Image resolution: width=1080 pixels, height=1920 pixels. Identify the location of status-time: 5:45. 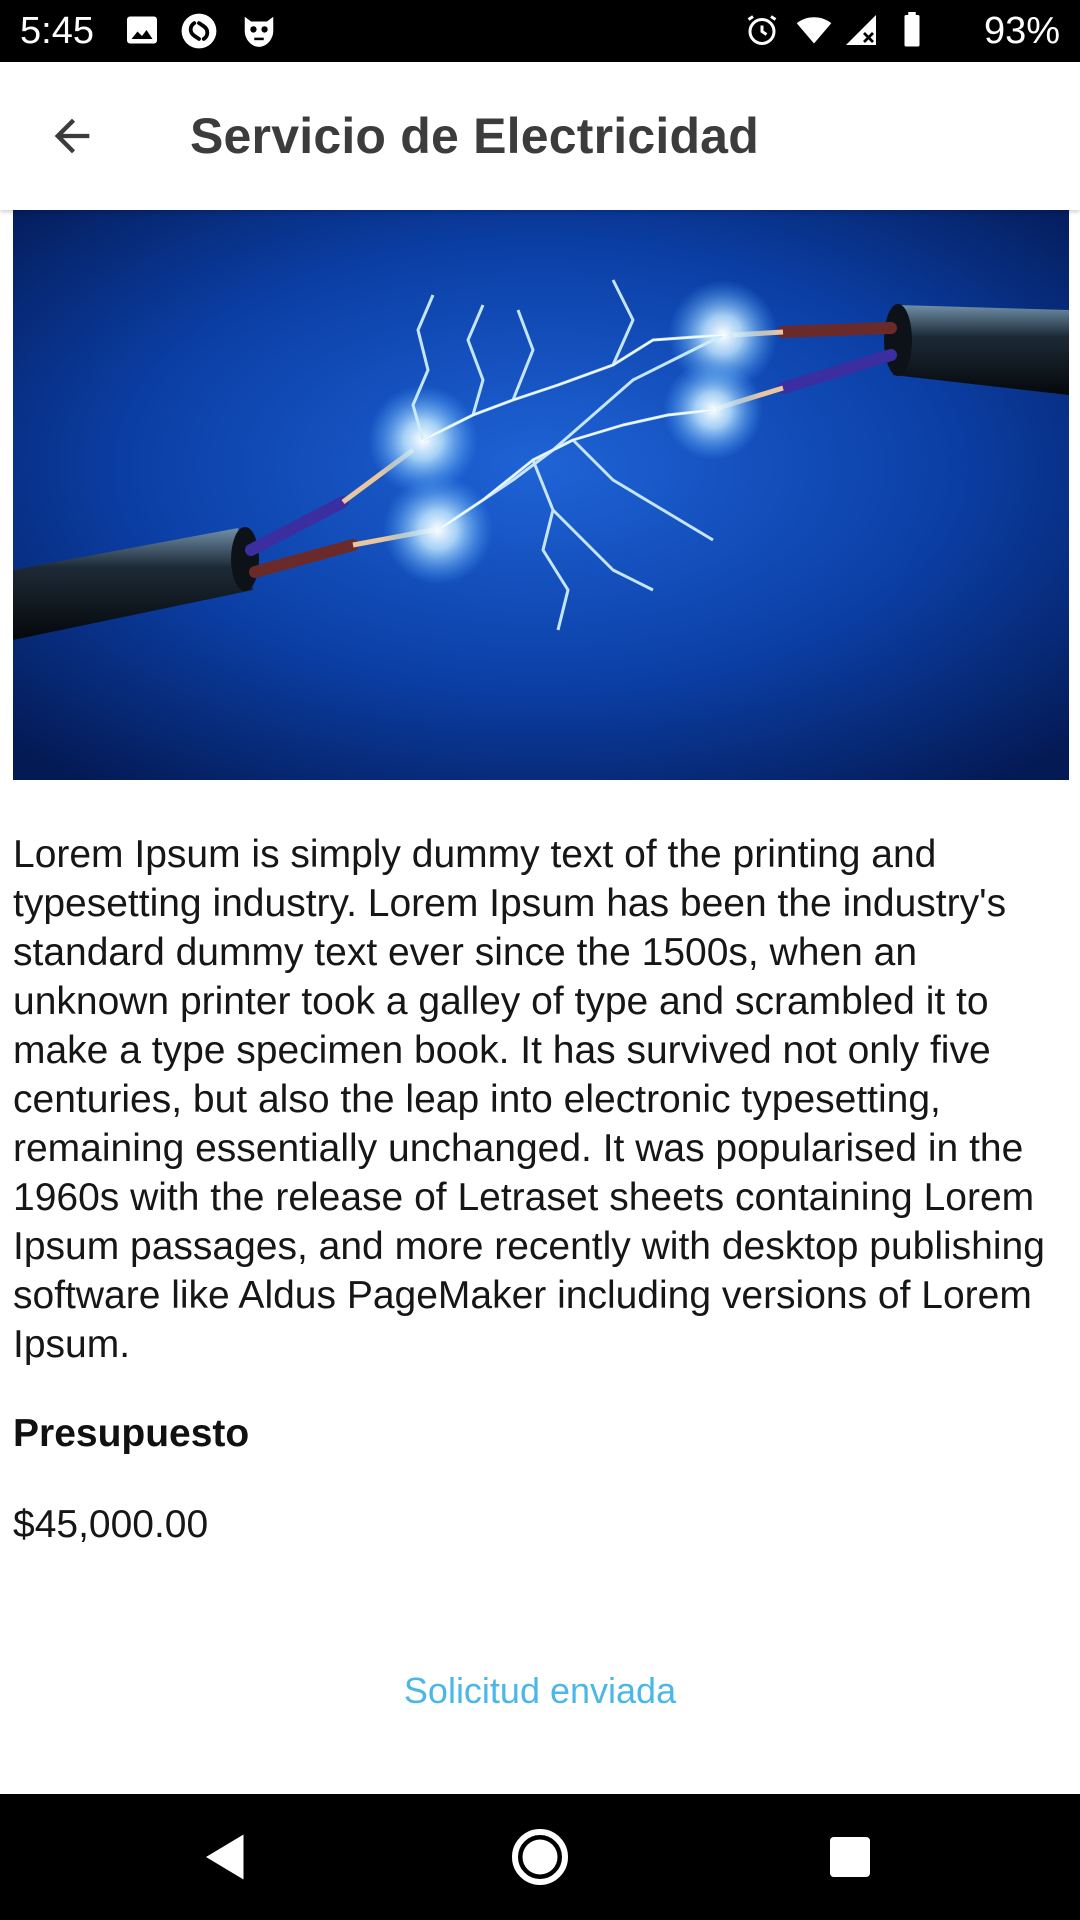
(57, 31).